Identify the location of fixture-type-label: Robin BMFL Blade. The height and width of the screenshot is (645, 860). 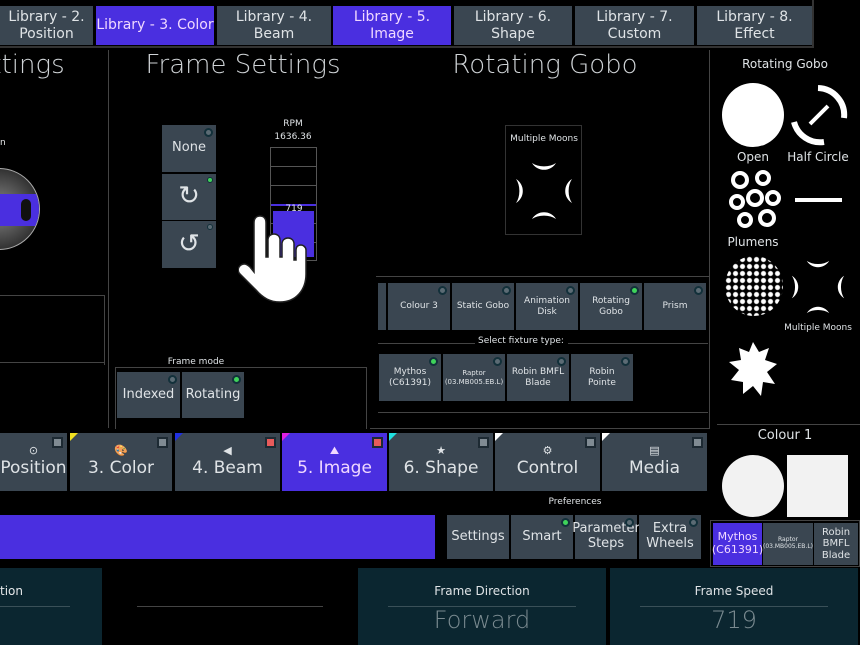
(538, 377).